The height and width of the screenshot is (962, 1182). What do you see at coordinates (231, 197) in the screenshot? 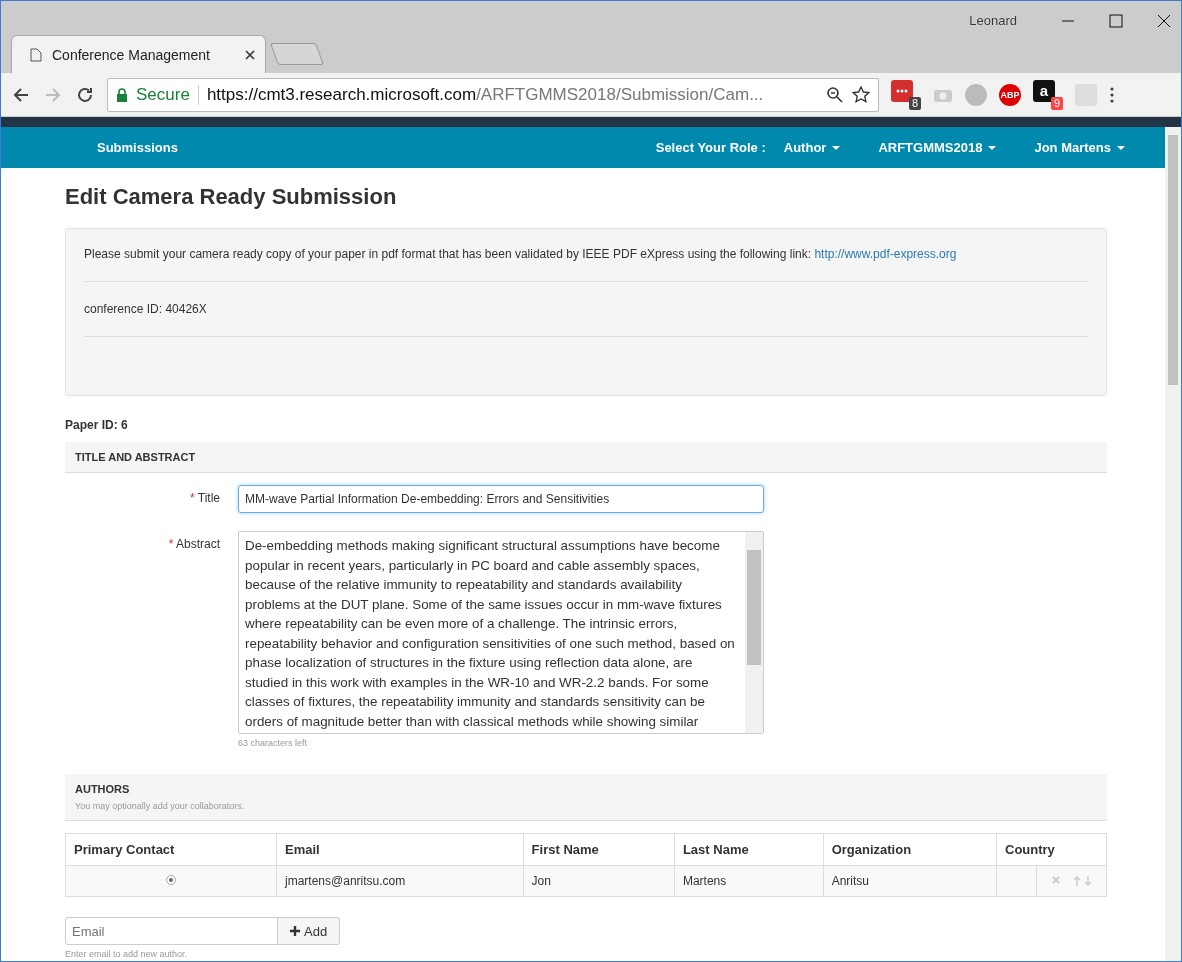
I see `page-heading: Edit Camera Ready Submission` at bounding box center [231, 197].